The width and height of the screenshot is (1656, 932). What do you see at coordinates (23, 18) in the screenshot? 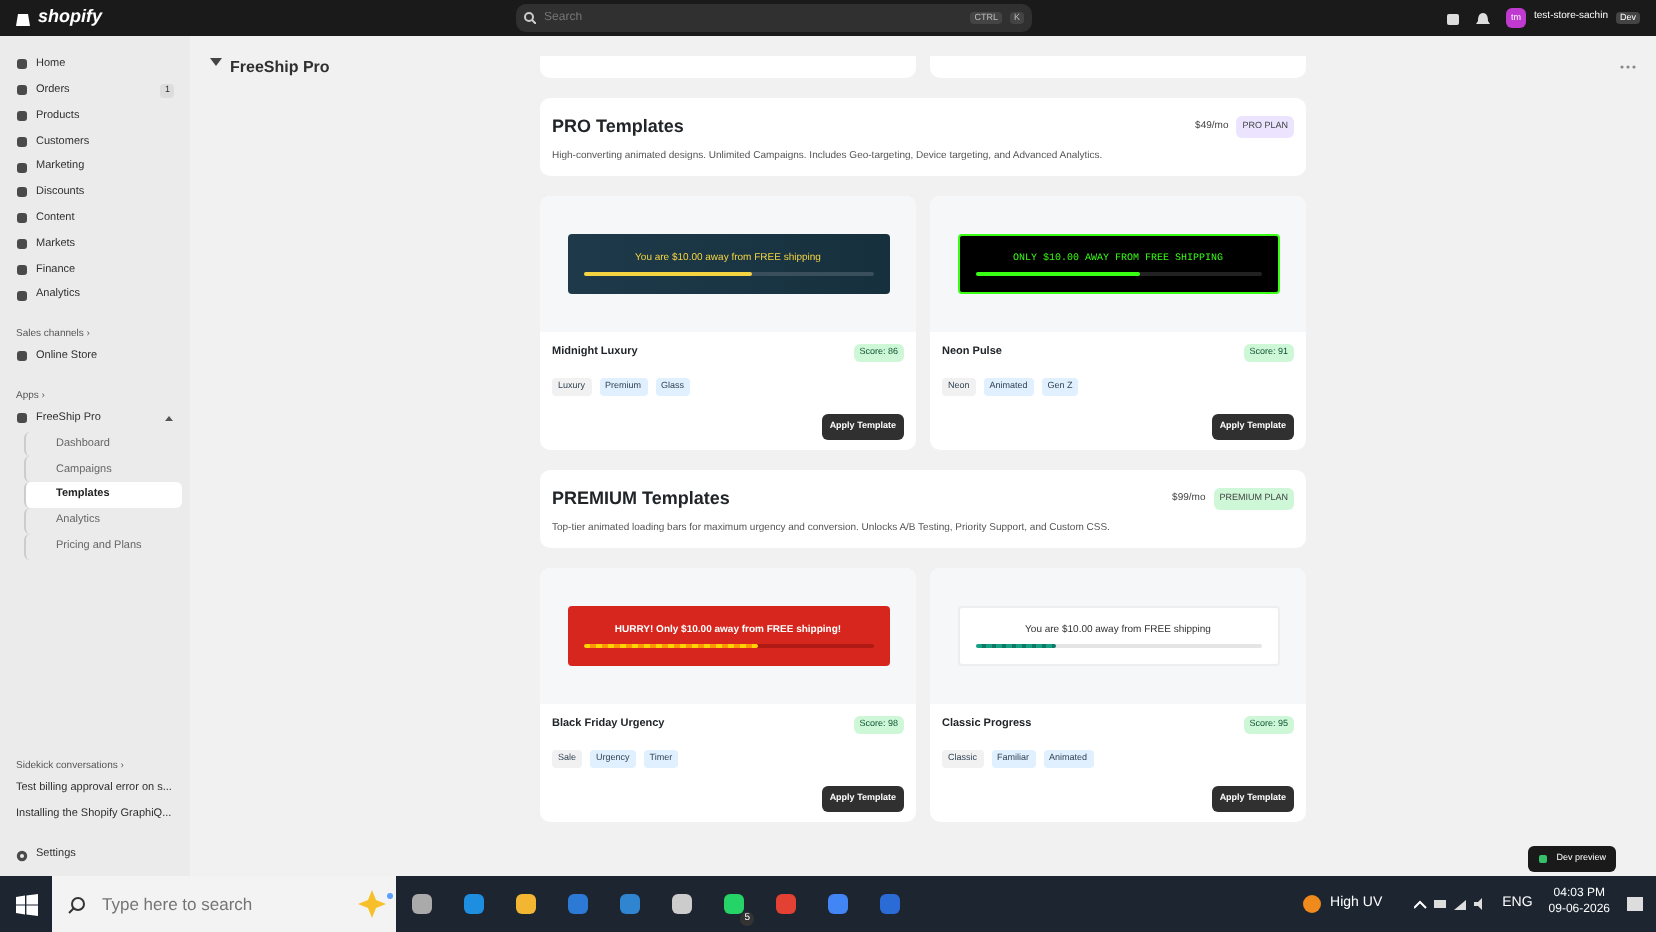
I see `bag-icon` at bounding box center [23, 18].